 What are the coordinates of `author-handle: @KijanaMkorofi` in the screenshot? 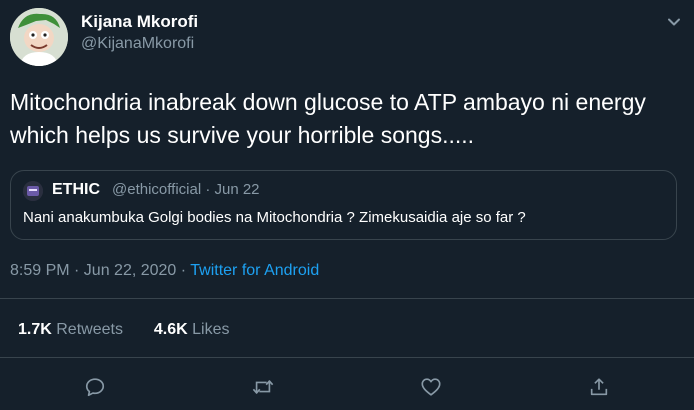 It's located at (137, 44).